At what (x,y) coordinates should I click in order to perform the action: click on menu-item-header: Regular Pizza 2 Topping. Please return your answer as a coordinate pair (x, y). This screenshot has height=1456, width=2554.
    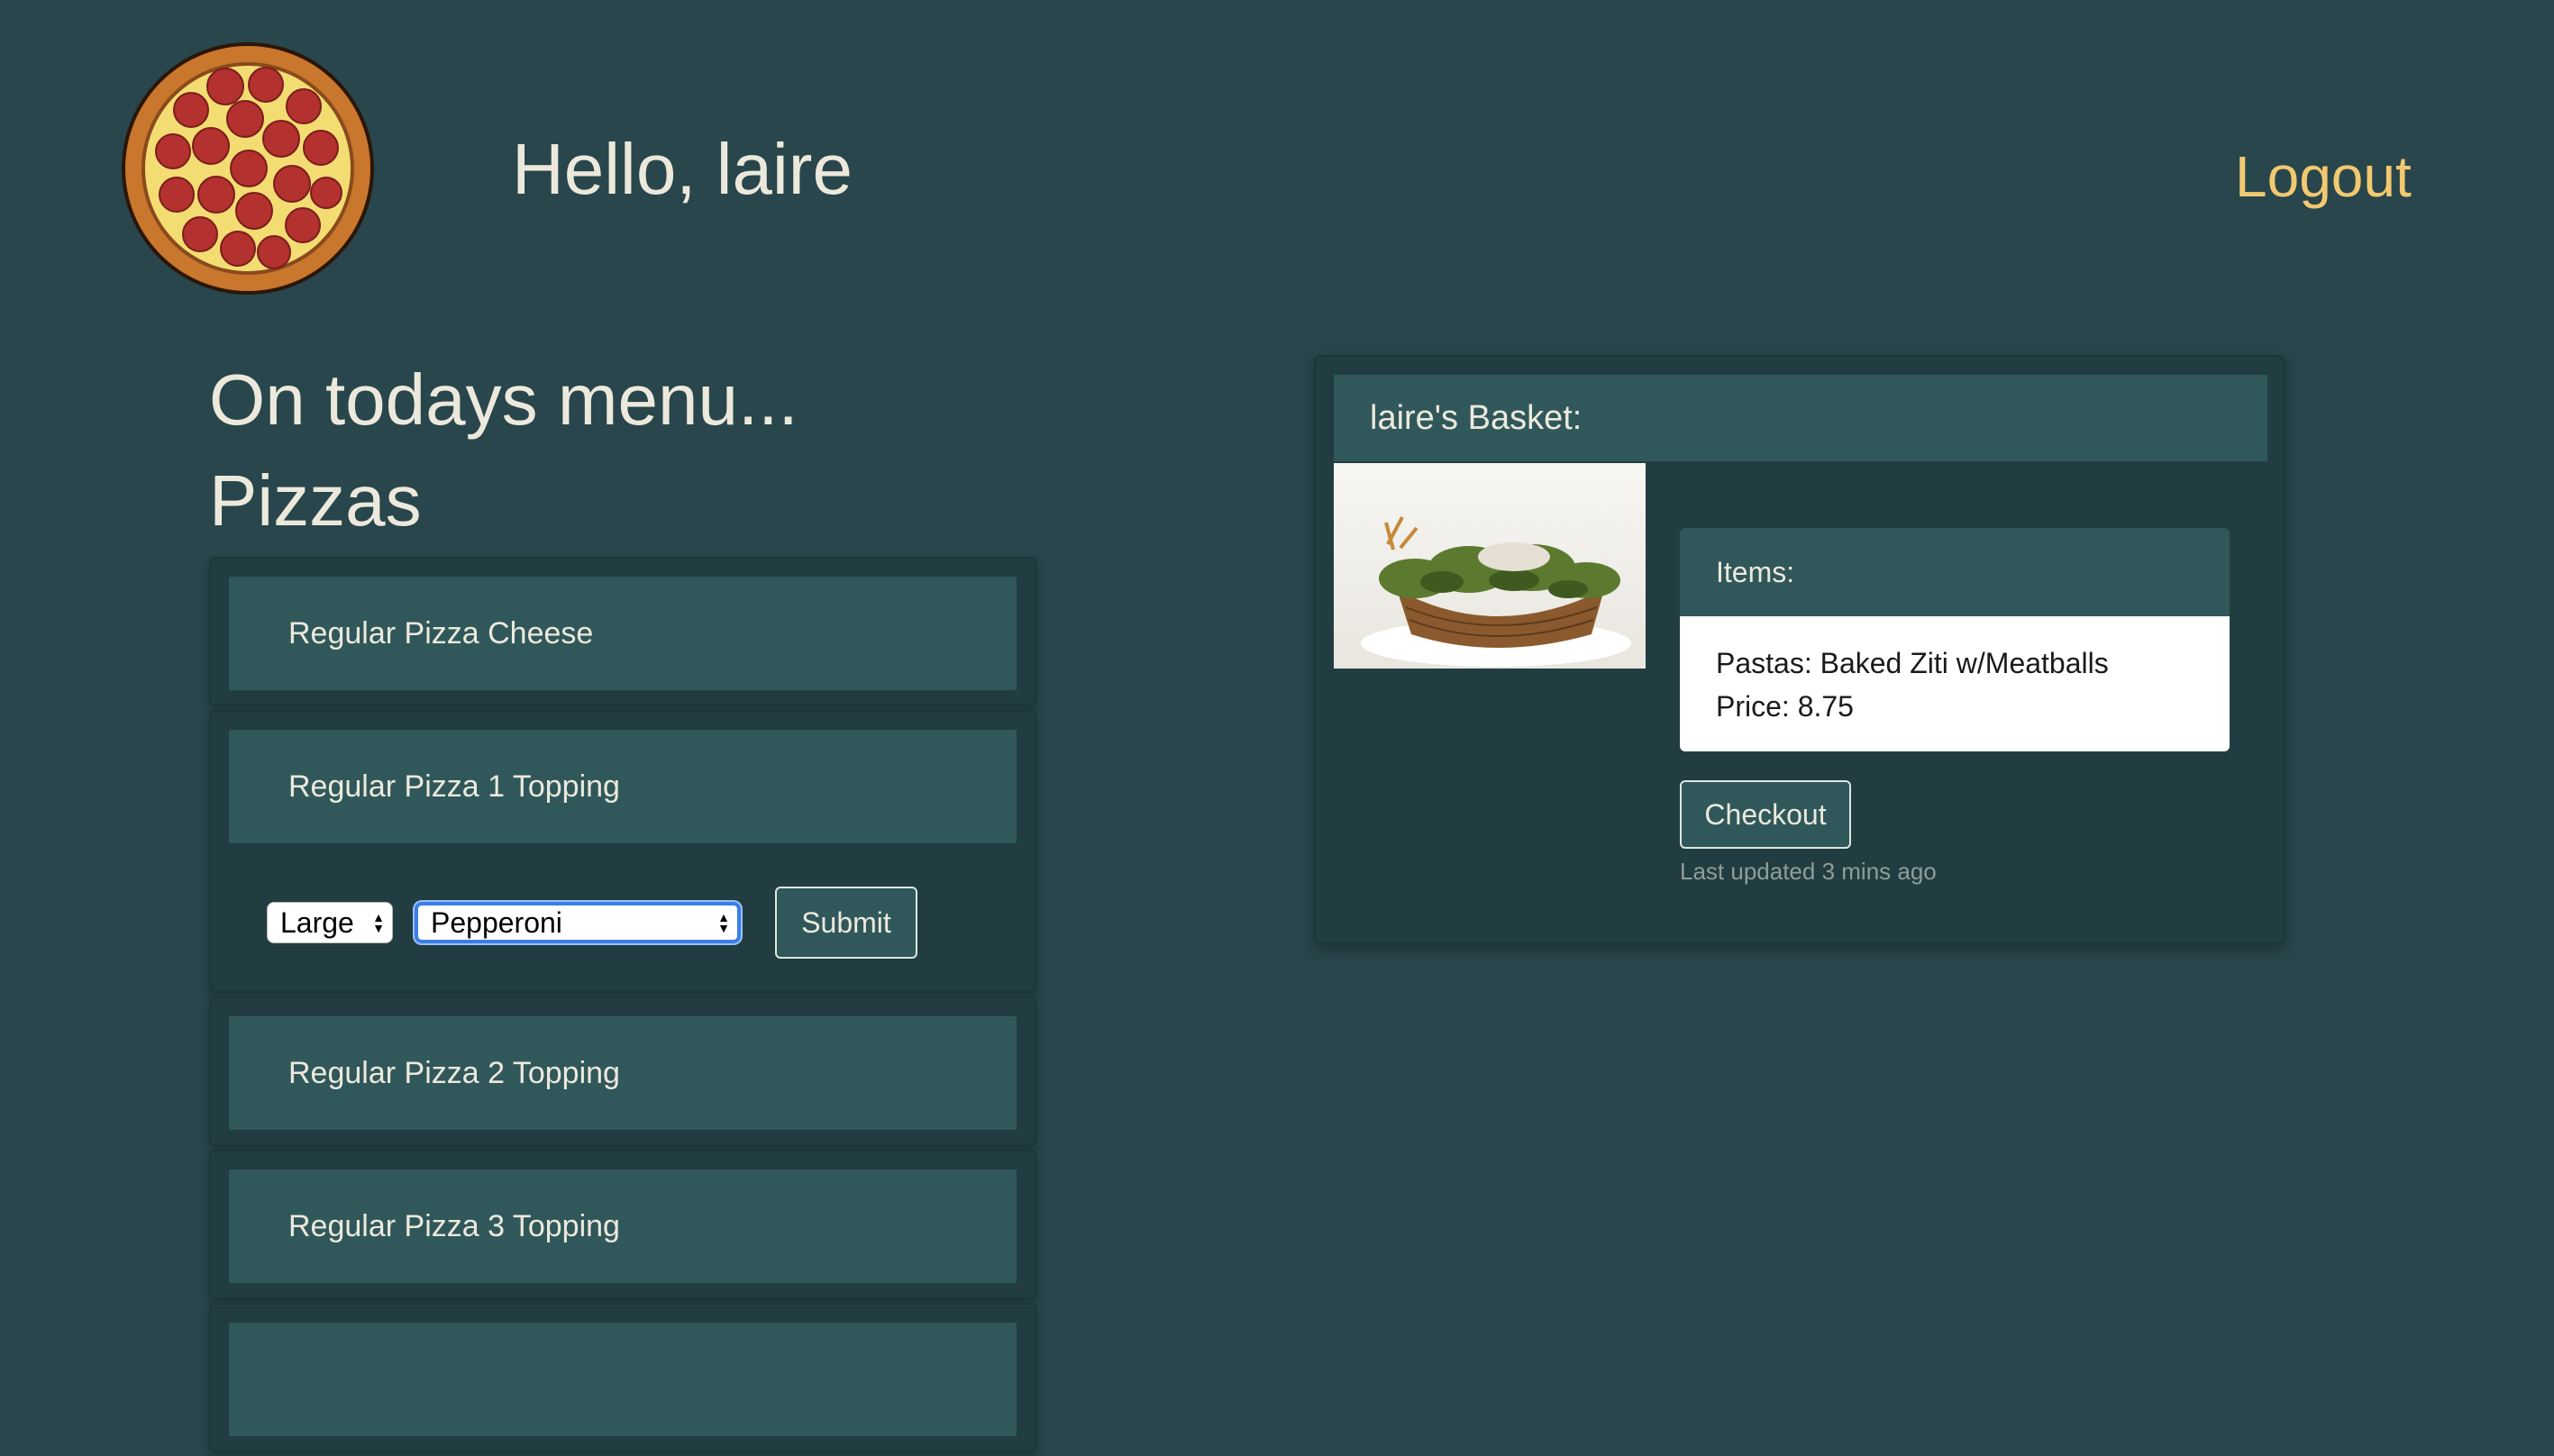
    Looking at the image, I should click on (623, 1073).